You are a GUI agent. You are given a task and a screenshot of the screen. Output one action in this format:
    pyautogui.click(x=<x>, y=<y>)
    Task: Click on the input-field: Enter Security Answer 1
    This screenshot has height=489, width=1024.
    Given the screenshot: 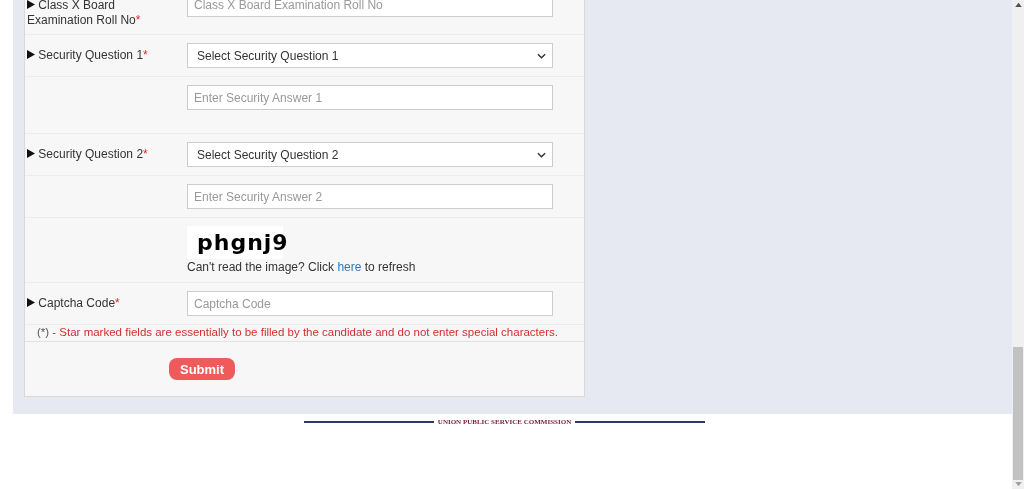 What is the action you would take?
    pyautogui.click(x=370, y=97)
    